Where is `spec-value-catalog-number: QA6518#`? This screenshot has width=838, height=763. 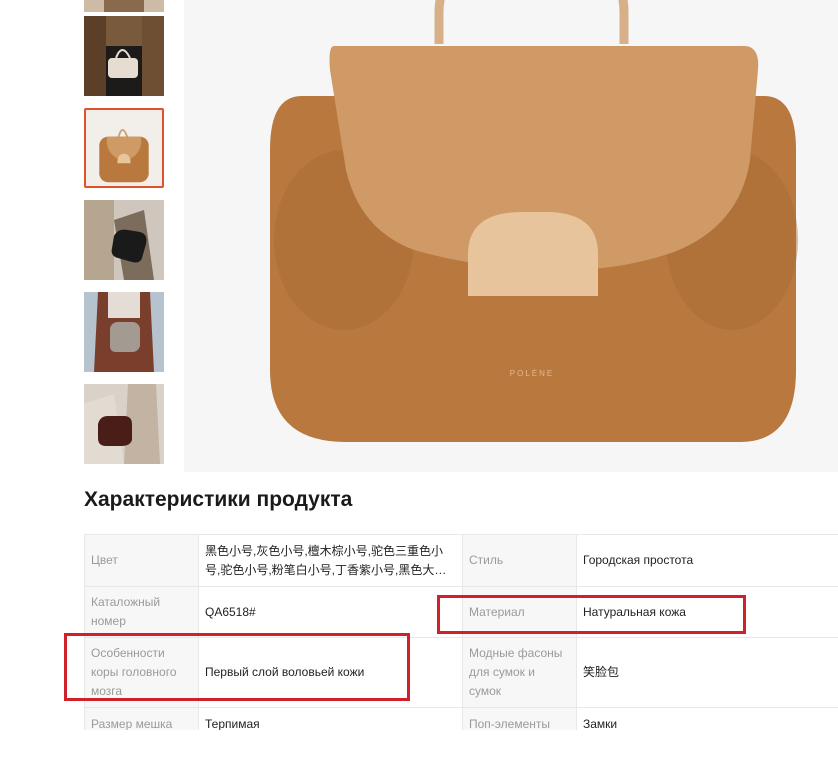 spec-value-catalog-number: QA6518# is located at coordinates (330, 612).